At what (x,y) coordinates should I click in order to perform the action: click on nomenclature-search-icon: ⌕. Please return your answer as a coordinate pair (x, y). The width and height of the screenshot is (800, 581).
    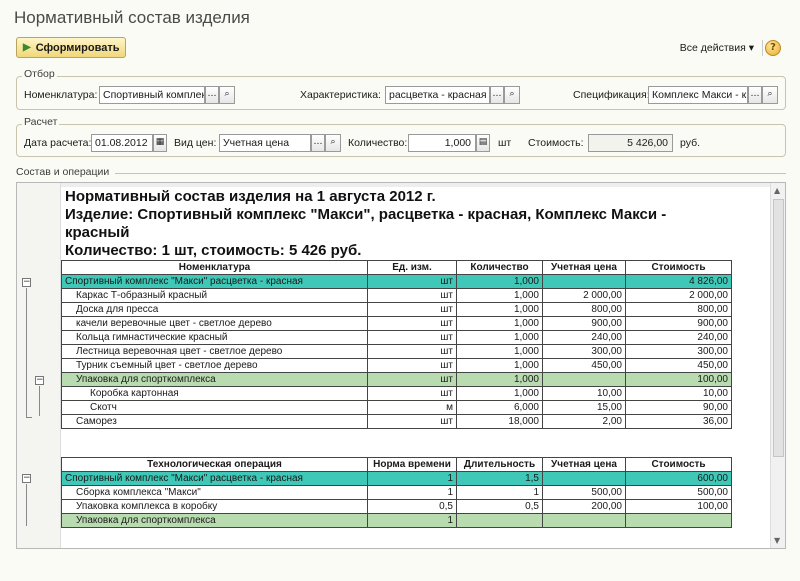
    Looking at the image, I should click on (227, 95).